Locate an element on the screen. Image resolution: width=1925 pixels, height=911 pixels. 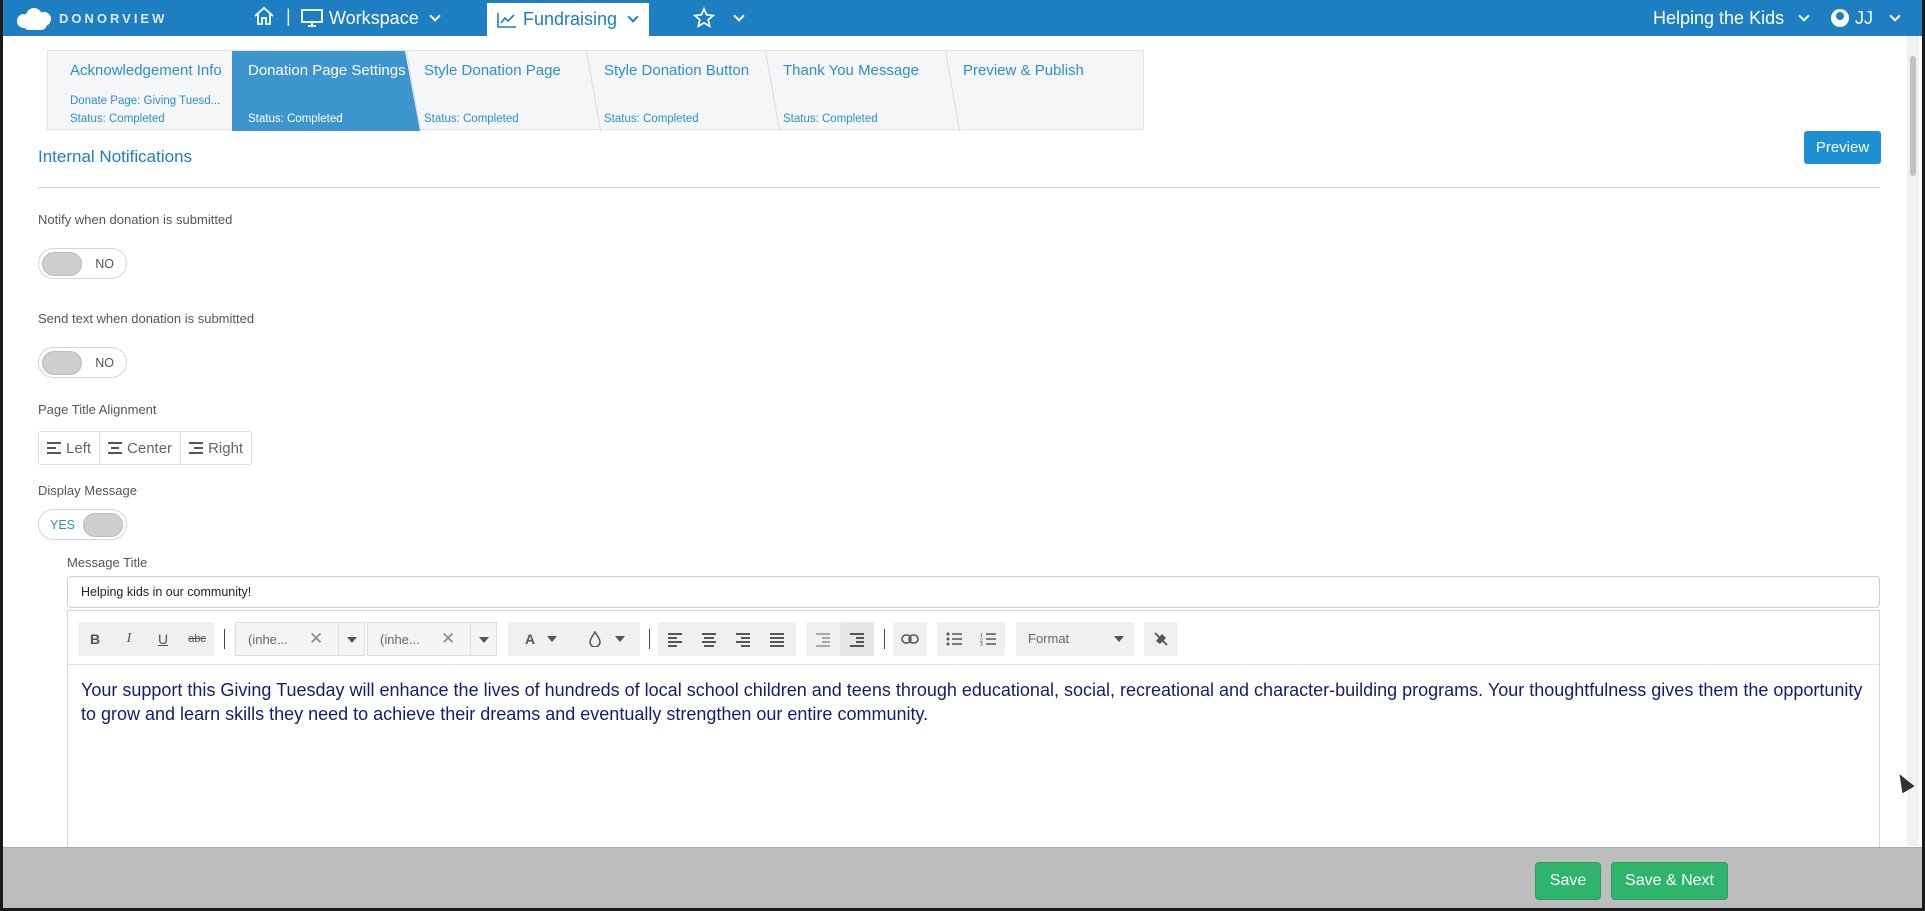
font-size-select: (inhe... ✕ is located at coordinates (432, 639).